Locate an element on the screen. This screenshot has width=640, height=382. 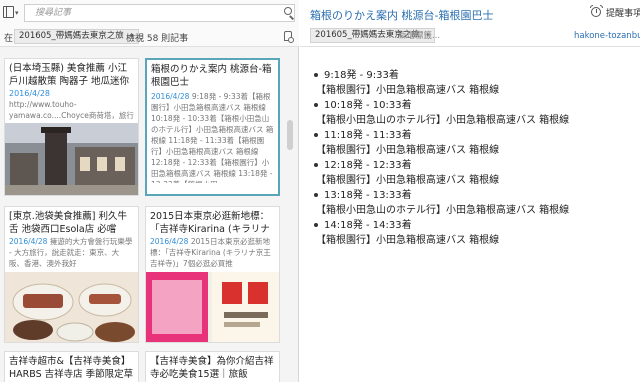
schedule-entry: 11:18発 - 11:33着 【箱根園行】小田急箱根高速バス 箱根線 is located at coordinates (474, 143).